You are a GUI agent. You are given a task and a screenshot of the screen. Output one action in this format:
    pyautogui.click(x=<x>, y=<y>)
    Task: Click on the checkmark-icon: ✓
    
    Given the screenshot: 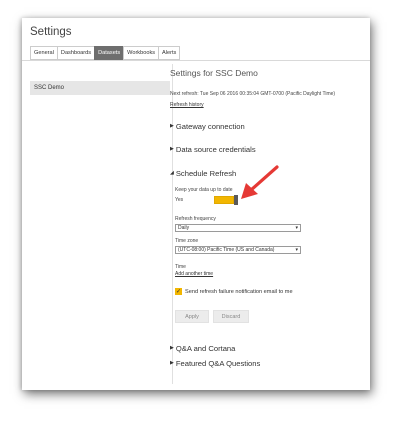 What is the action you would take?
    pyautogui.click(x=178, y=292)
    